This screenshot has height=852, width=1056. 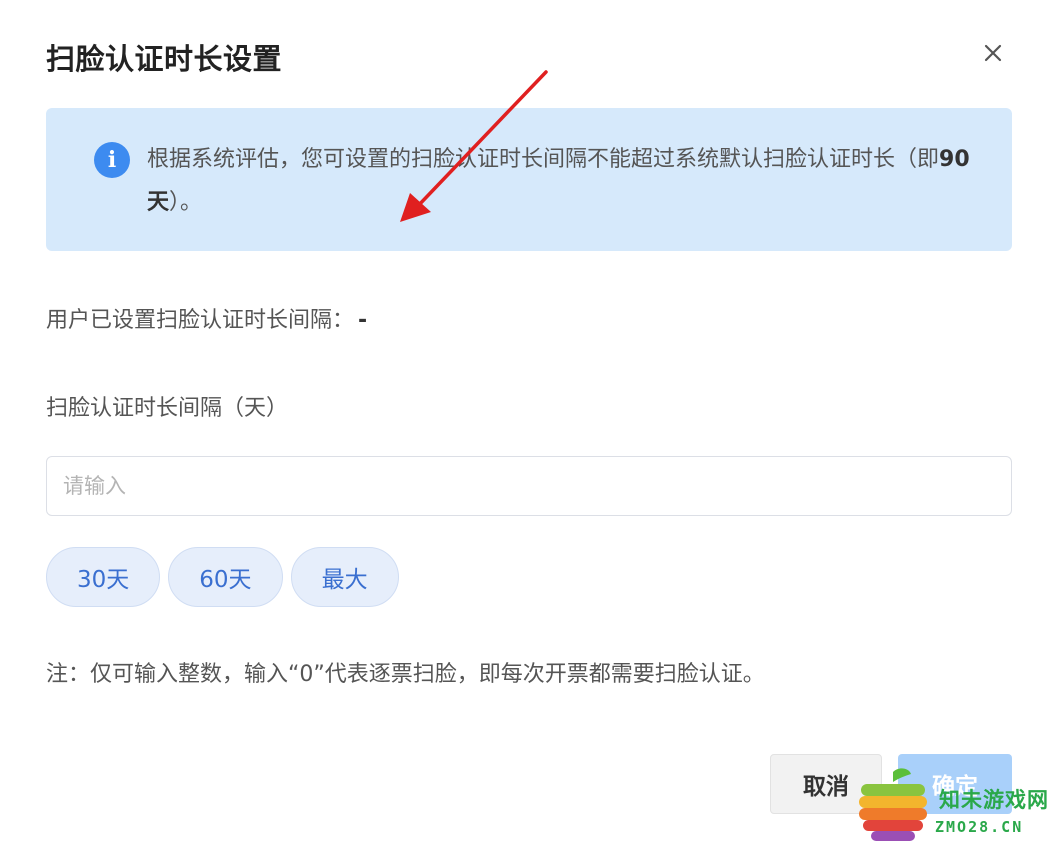 I want to click on interval-field-label: 扫脸认证时长间隔（天）, so click(x=167, y=408).